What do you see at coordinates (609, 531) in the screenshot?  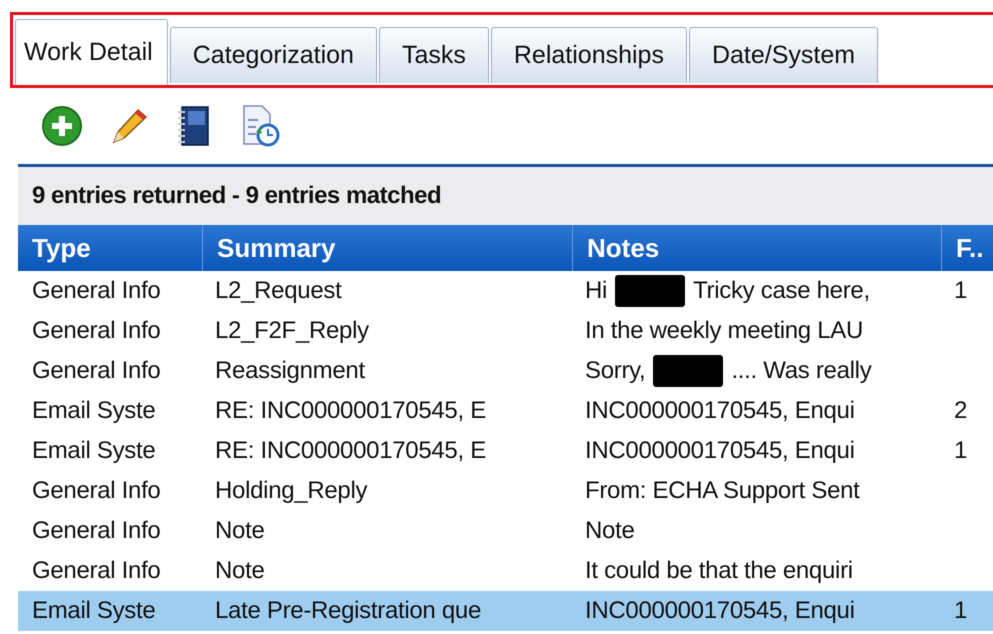 I see `note-text: Note` at bounding box center [609, 531].